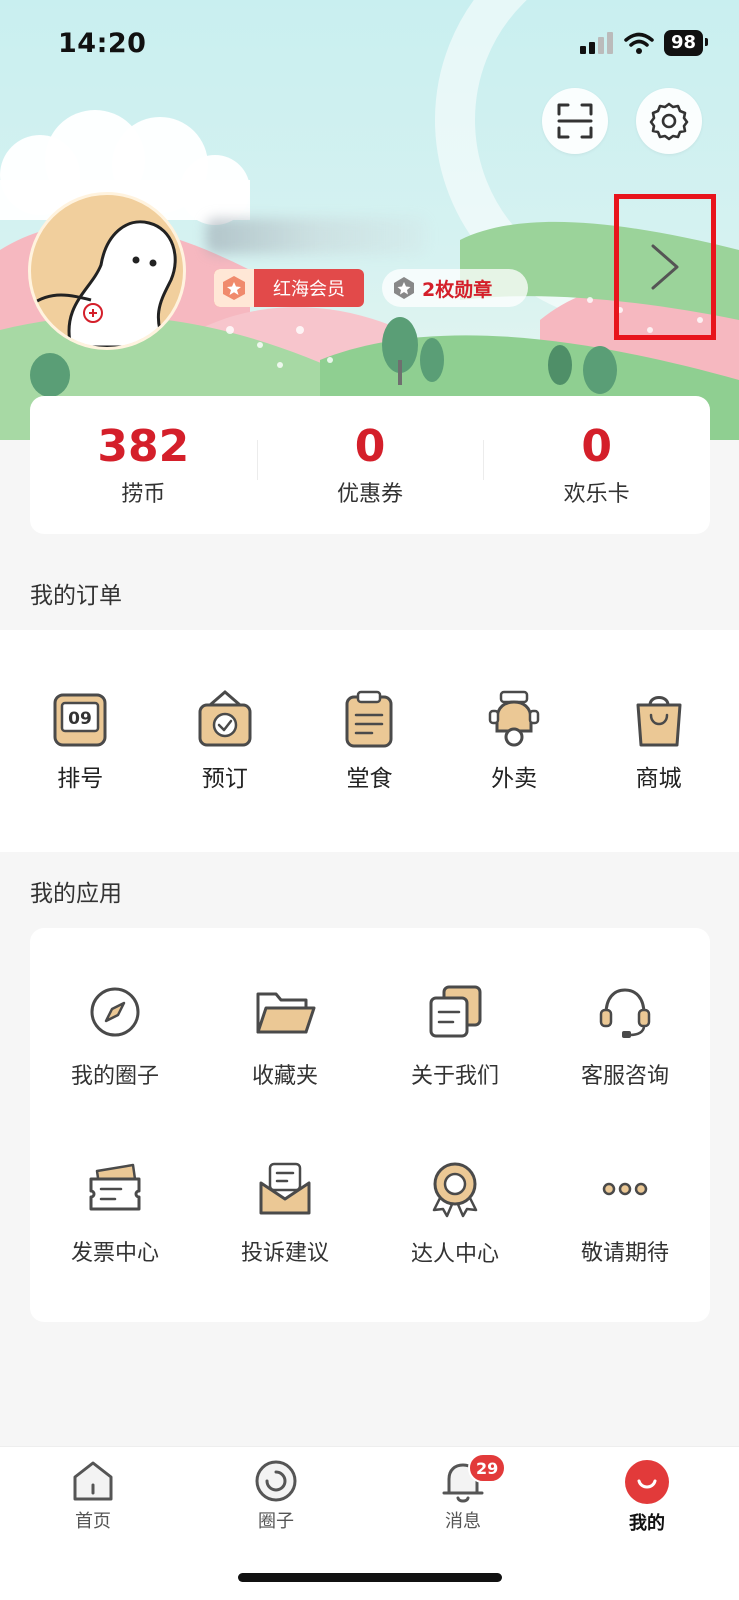  I want to click on settings-button, so click(669, 121).